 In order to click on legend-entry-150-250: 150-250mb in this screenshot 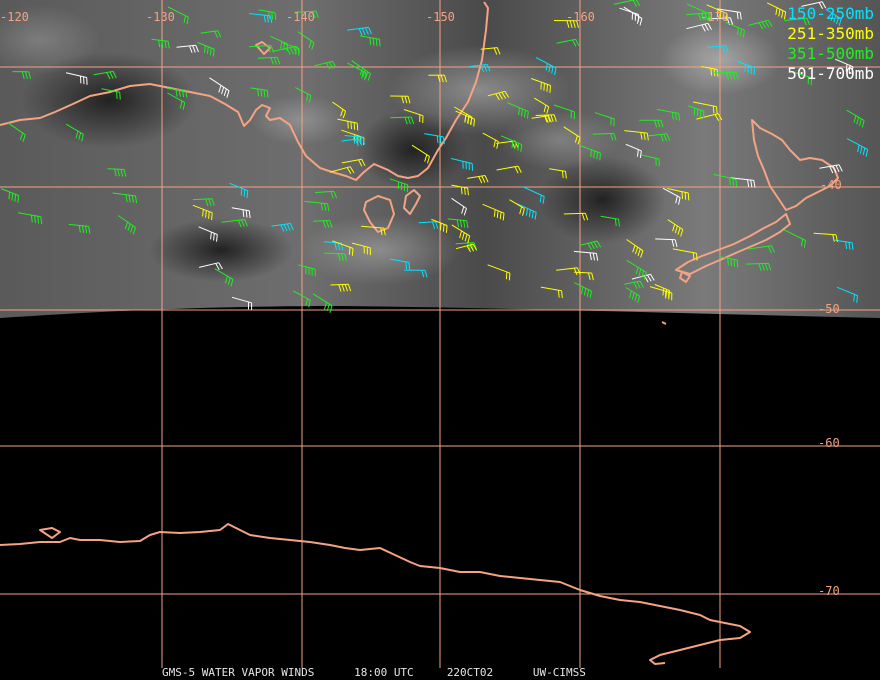, I will do `click(830, 13)`.